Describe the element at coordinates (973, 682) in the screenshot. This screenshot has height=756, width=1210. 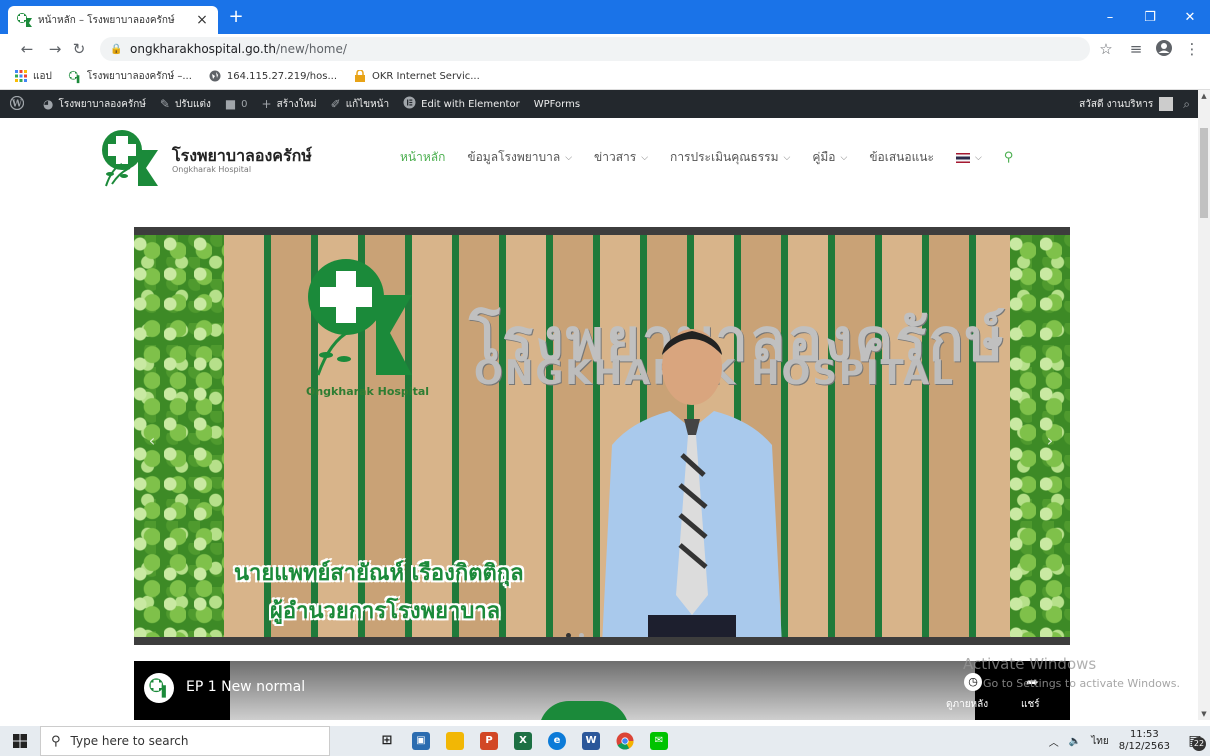
I see `watch-later-clock-icon: ◷` at that location.